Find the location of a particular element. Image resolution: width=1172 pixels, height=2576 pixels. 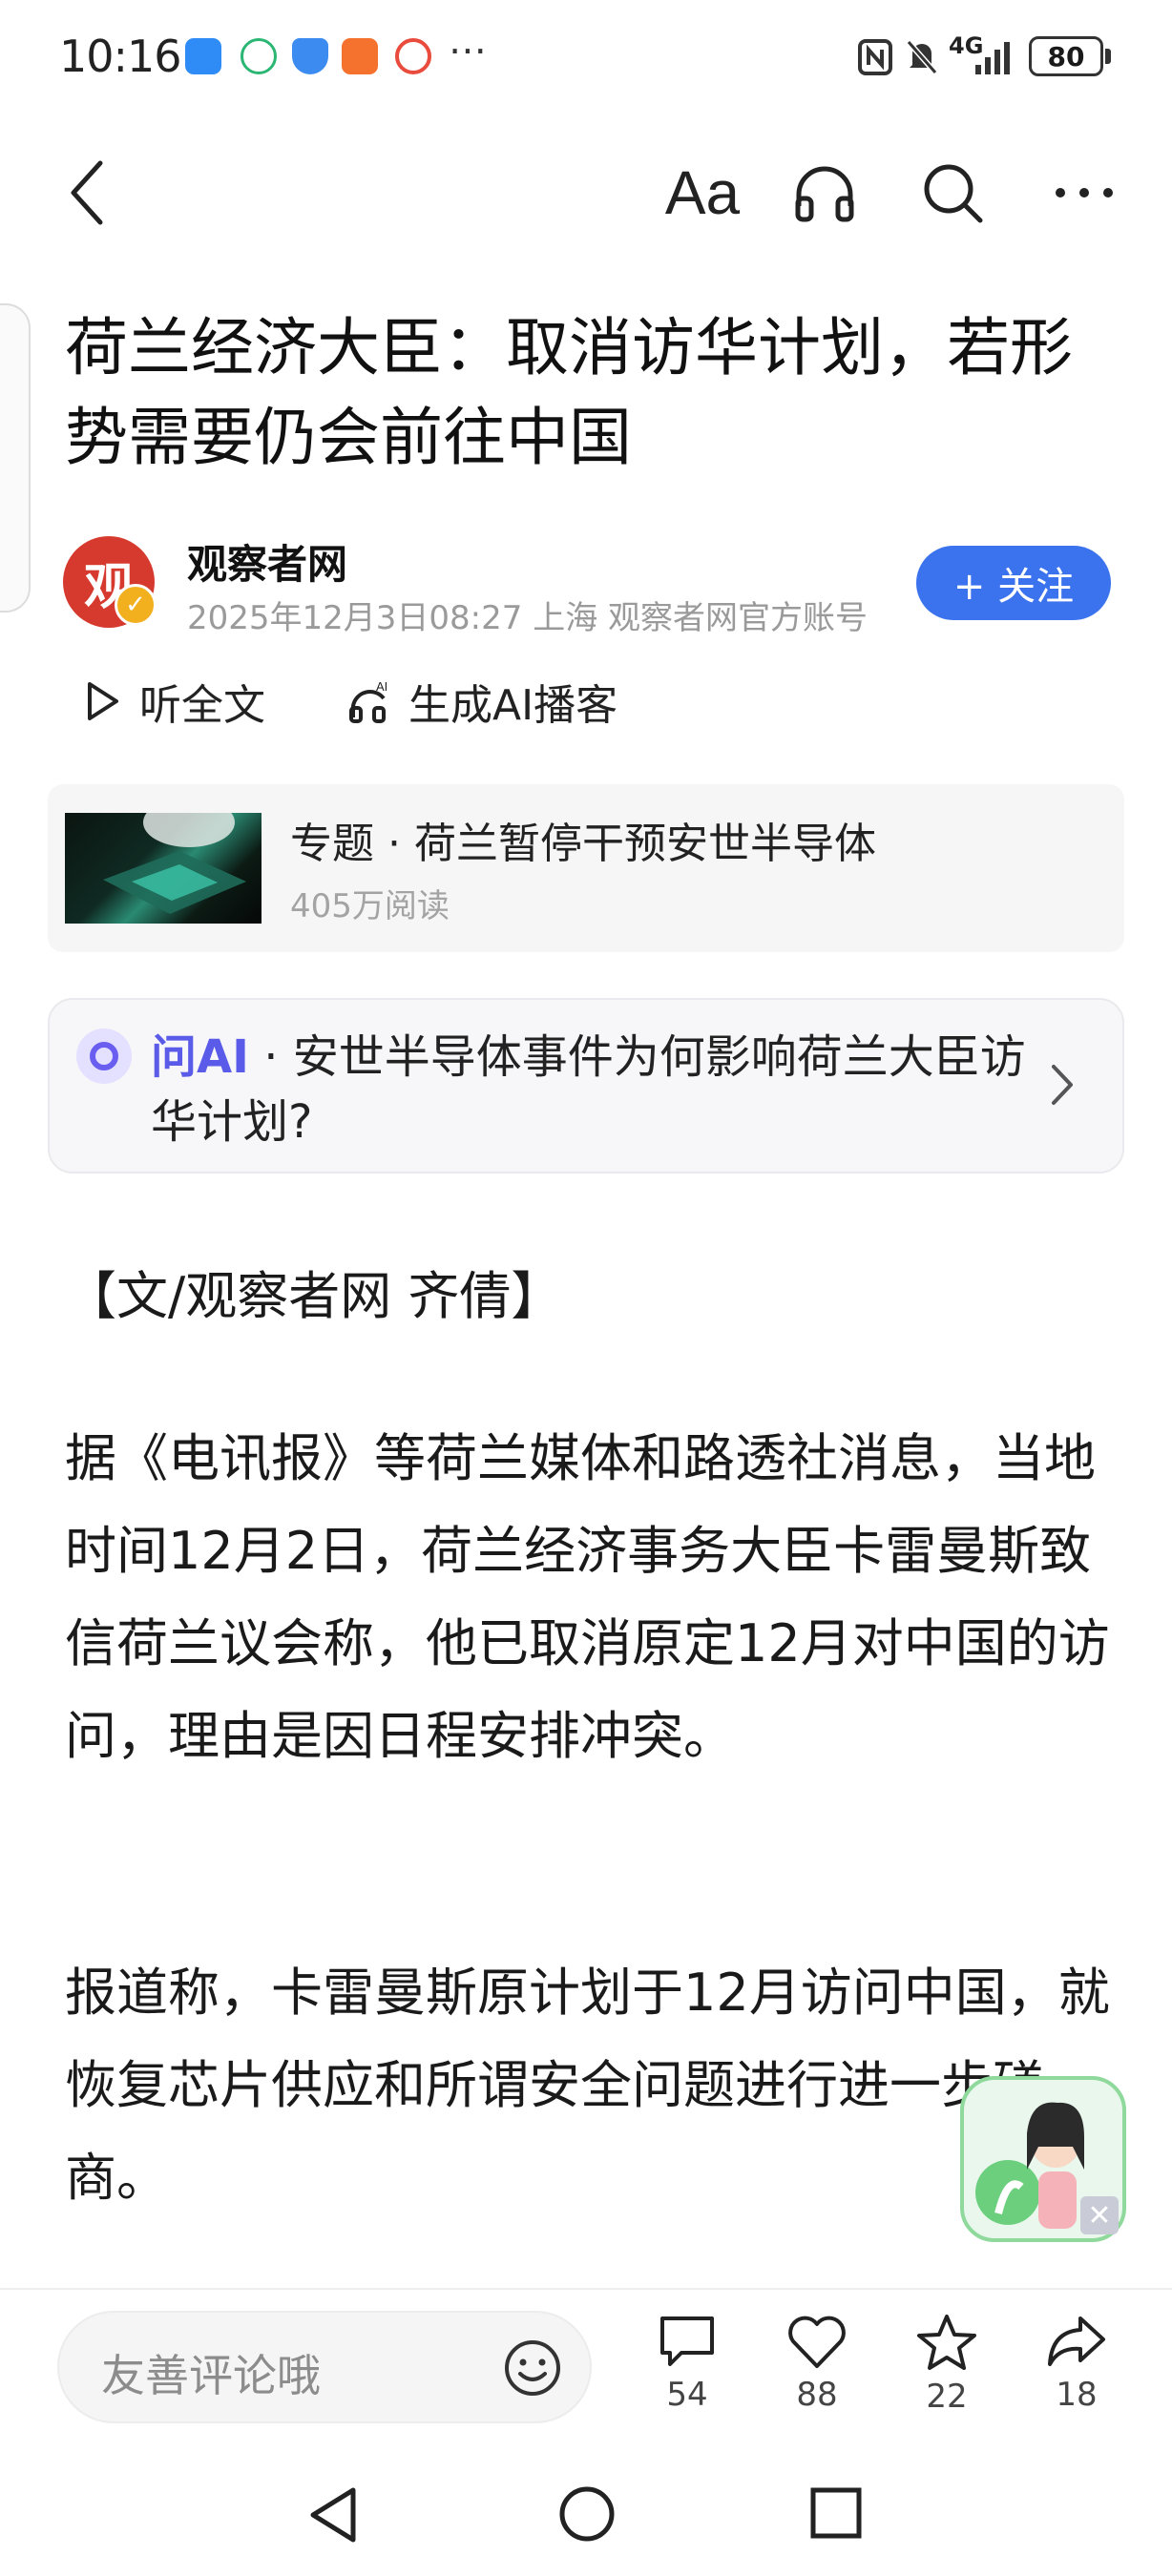

listen-full-label: 听全文 is located at coordinates (202, 705).